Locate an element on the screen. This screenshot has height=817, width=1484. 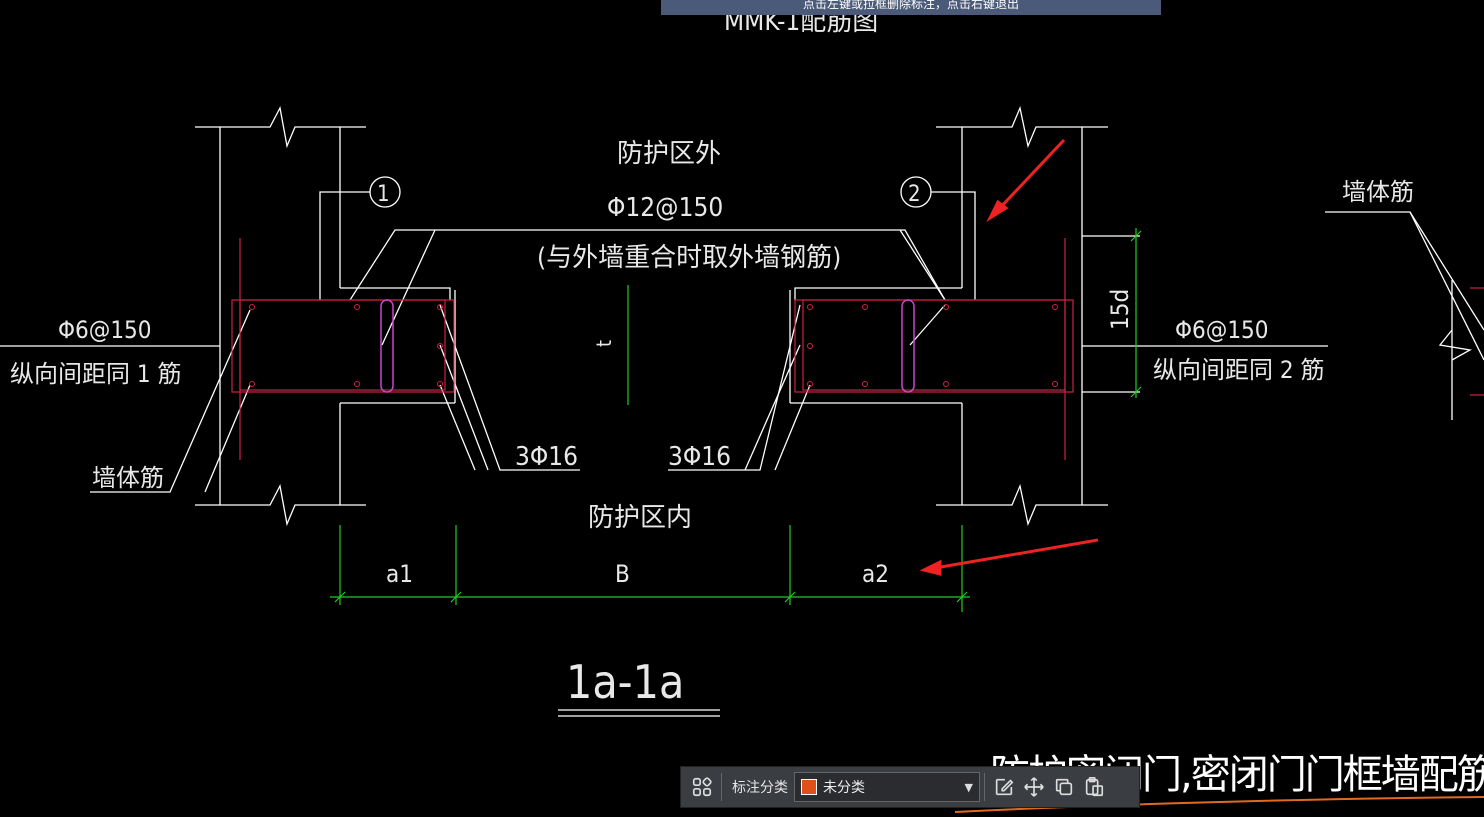
rebar-dots is located at coordinates (653, 345).